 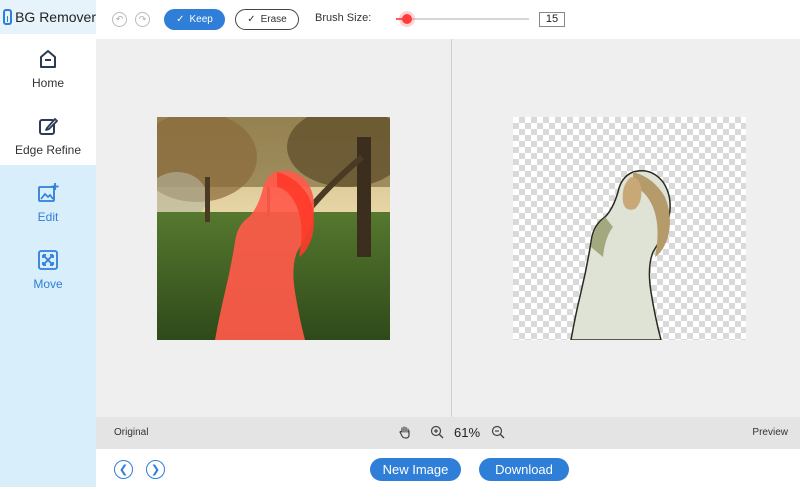 I want to click on chevron-left-icon: ❮, so click(x=123, y=470).